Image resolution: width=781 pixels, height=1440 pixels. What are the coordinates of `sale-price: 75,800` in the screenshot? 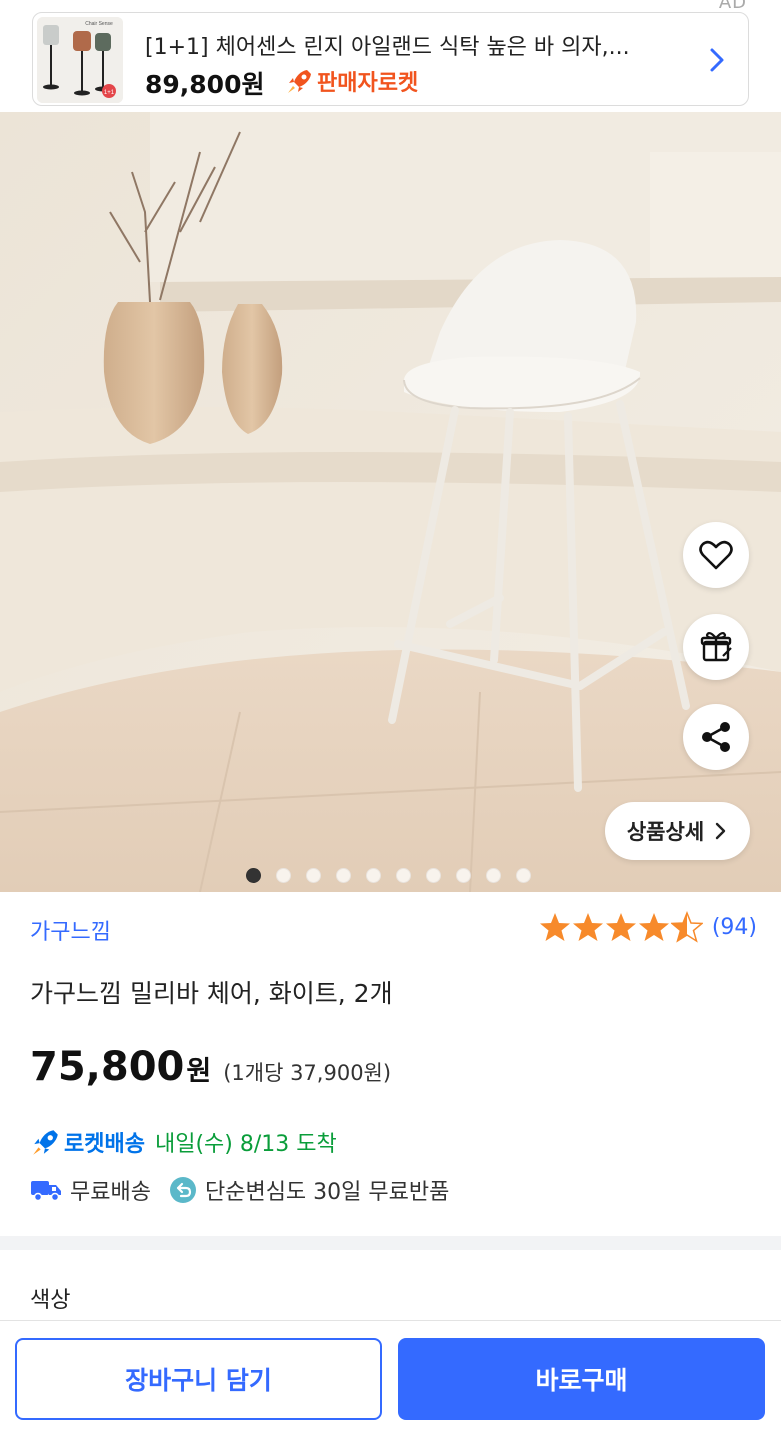 It's located at (107, 1067).